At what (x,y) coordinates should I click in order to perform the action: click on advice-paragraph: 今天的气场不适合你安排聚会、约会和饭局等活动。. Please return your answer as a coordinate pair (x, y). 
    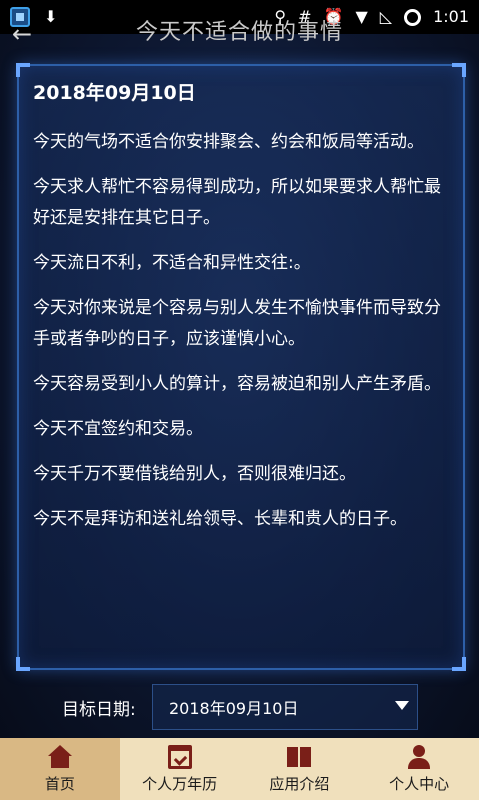
    Looking at the image, I should click on (228, 142).